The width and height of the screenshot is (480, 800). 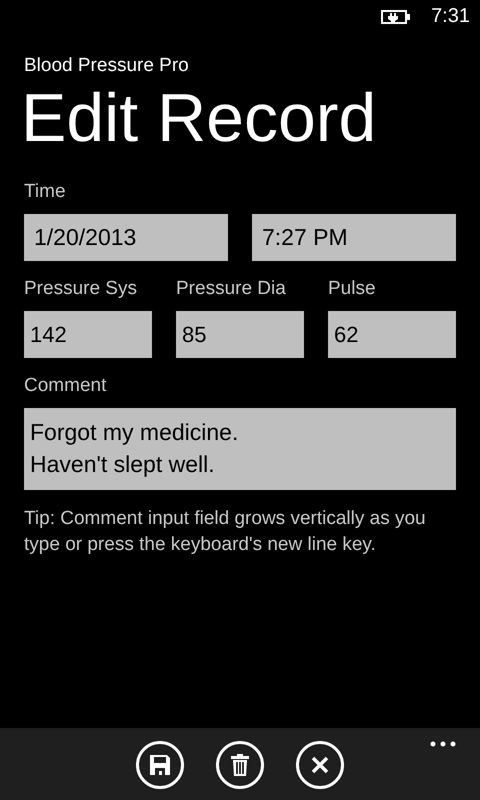 What do you see at coordinates (396, 17) in the screenshot?
I see `battery-charging-icon` at bounding box center [396, 17].